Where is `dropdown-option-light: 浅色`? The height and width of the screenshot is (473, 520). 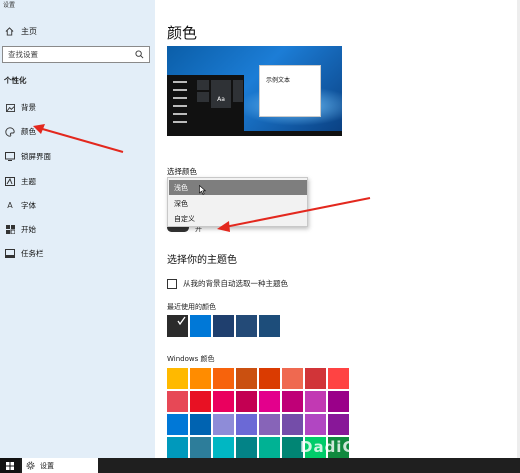
dropdown-option-light: 浅色 is located at coordinates (238, 187).